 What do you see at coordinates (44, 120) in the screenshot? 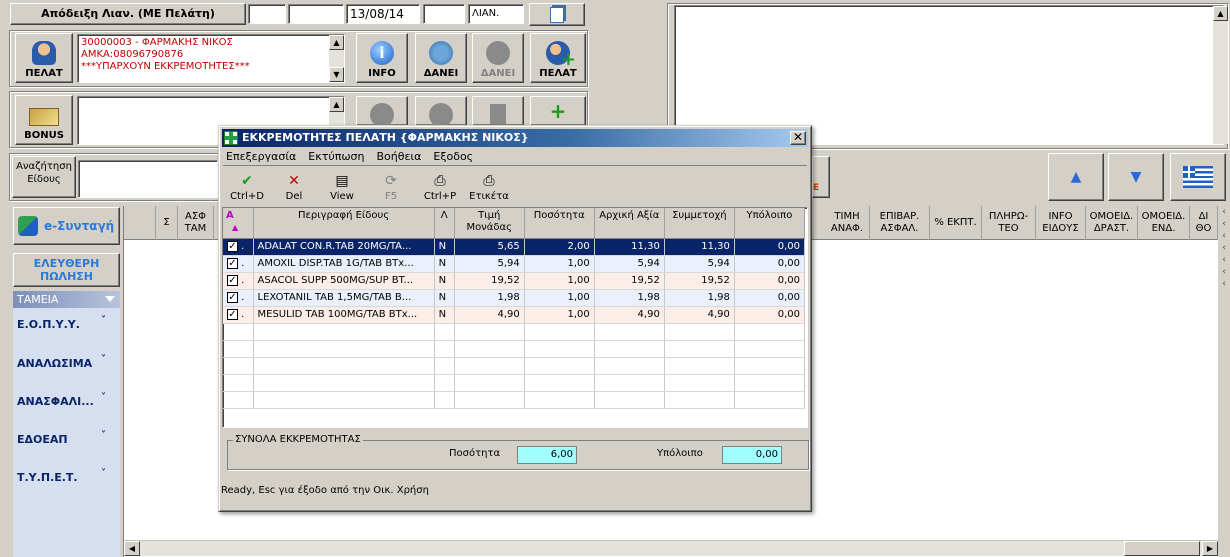
I see `bonus-button: BONUS` at bounding box center [44, 120].